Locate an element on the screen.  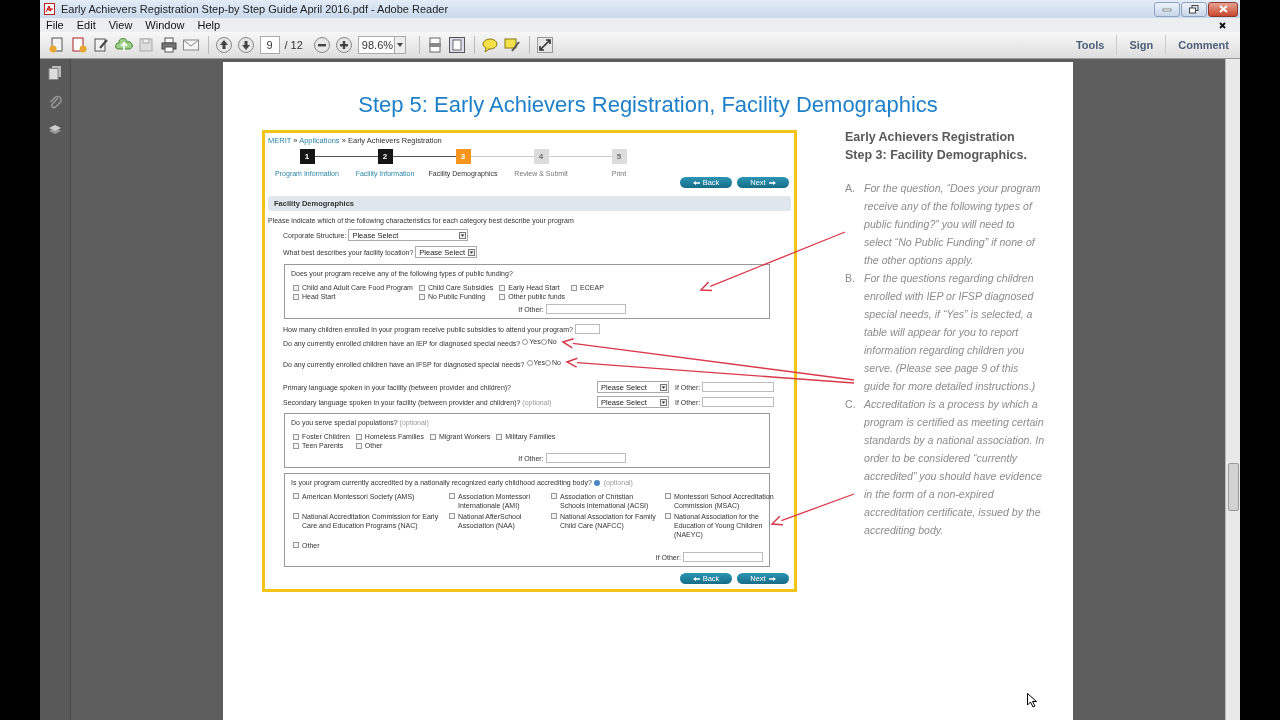
panel-button: Comment is located at coordinates (1202, 45).